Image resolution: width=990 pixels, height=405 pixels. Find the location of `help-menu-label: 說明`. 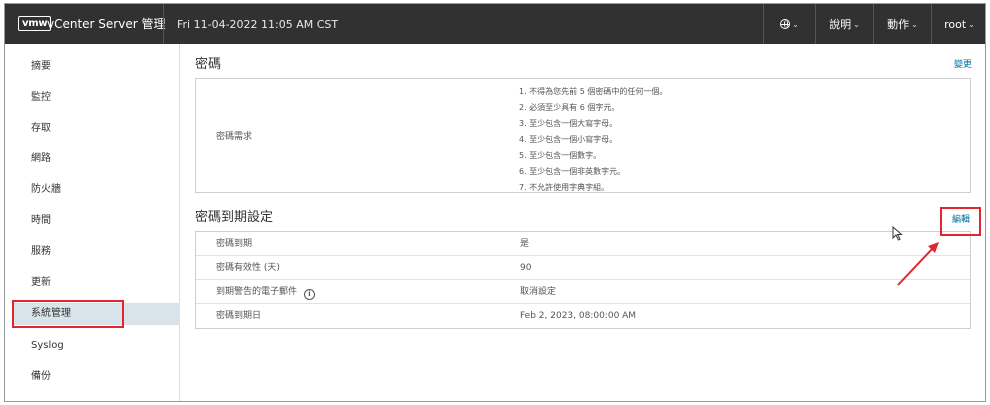

help-menu-label: 說明 is located at coordinates (840, 24).